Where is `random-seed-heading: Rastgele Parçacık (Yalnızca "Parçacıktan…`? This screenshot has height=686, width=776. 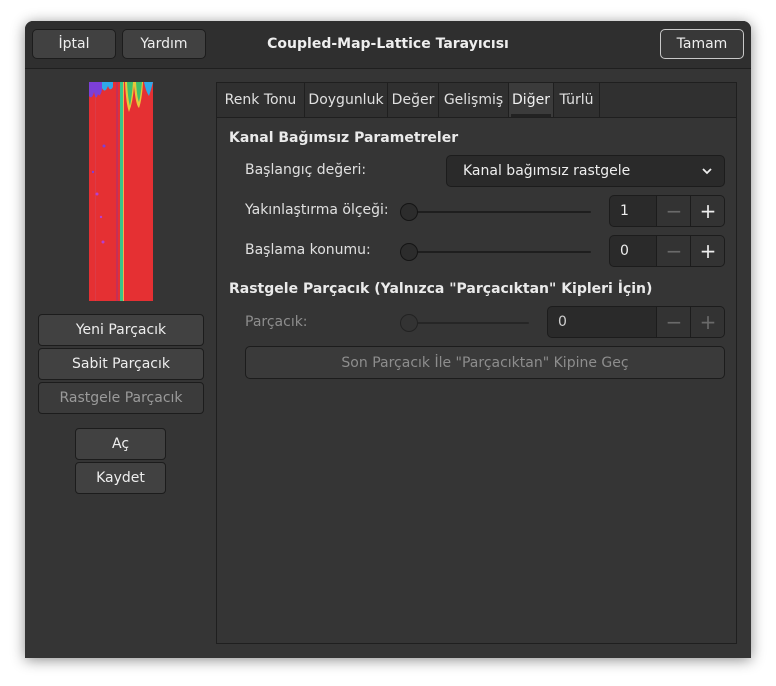
random-seed-heading: Rastgele Parçacık (Yalnızca "Parçacıktan… is located at coordinates (441, 289).